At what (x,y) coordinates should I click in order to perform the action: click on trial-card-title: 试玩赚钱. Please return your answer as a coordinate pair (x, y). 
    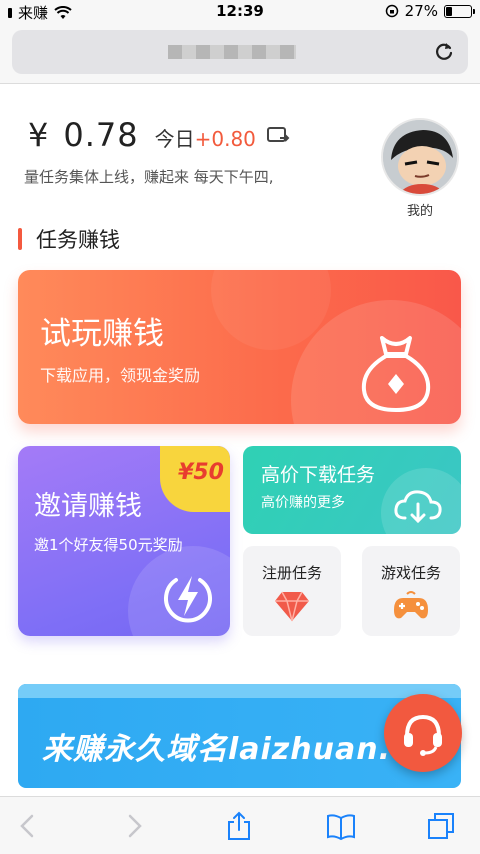
    Looking at the image, I should click on (102, 334).